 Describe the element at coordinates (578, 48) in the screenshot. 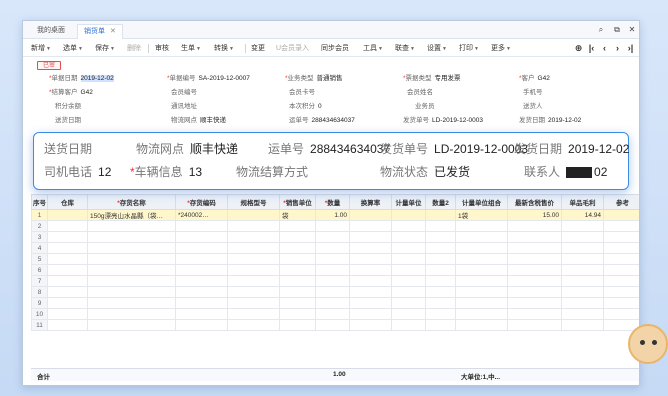

I see `attachment-icon: ⊕` at that location.